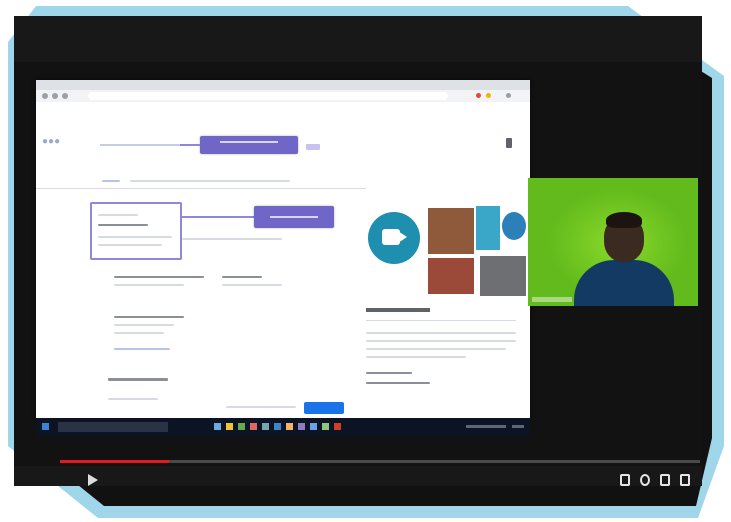  I want to click on callout-tail, so click(313, 147).